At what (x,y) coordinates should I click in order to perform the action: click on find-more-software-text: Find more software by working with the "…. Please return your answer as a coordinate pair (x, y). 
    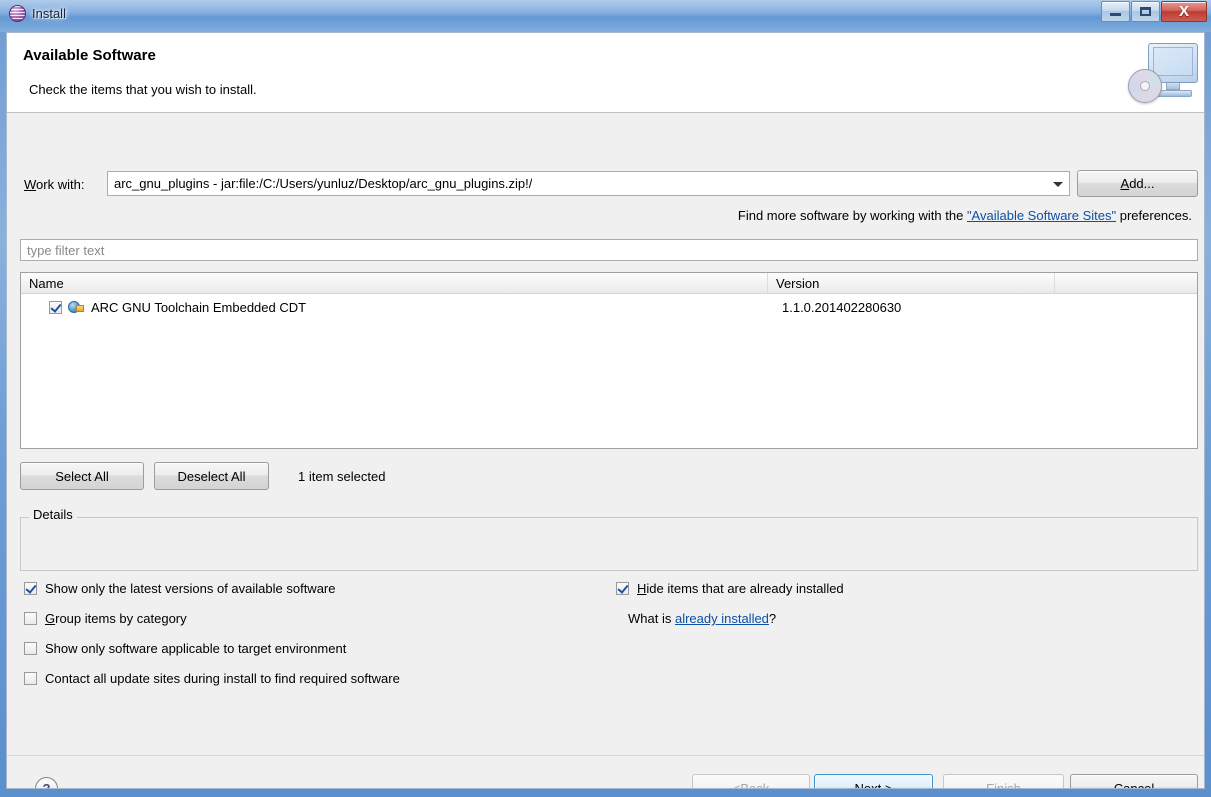
    Looking at the image, I should click on (965, 215).